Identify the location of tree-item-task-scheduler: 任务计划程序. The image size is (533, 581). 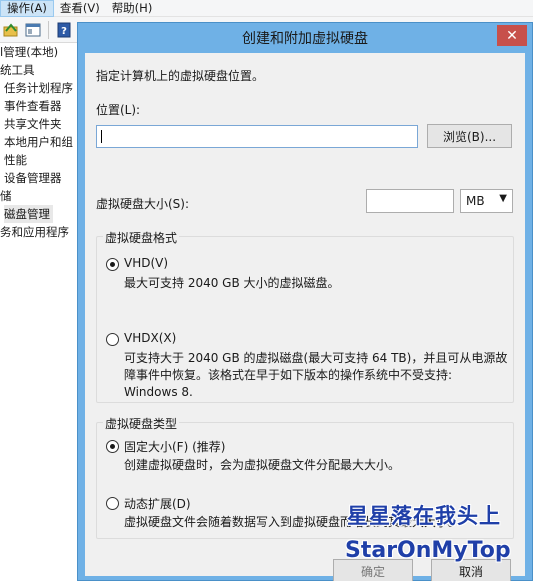
(39, 88).